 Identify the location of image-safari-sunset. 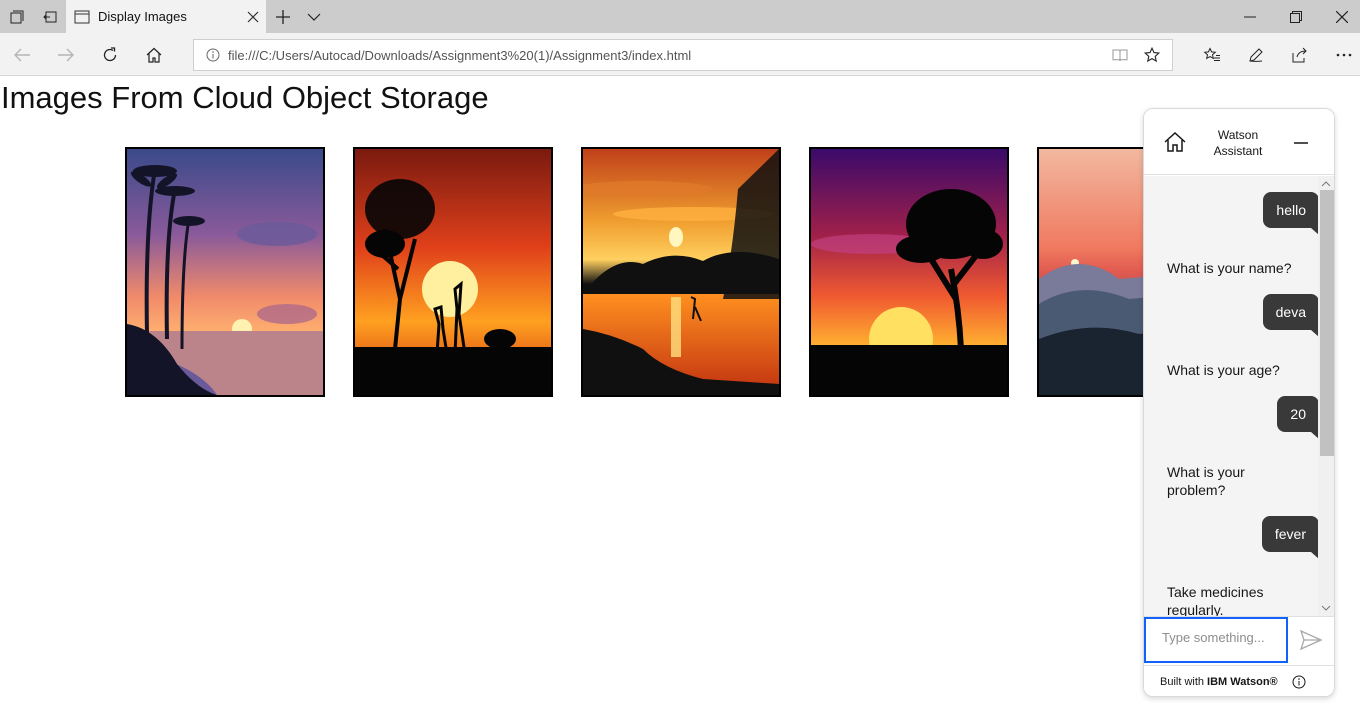
(453, 272).